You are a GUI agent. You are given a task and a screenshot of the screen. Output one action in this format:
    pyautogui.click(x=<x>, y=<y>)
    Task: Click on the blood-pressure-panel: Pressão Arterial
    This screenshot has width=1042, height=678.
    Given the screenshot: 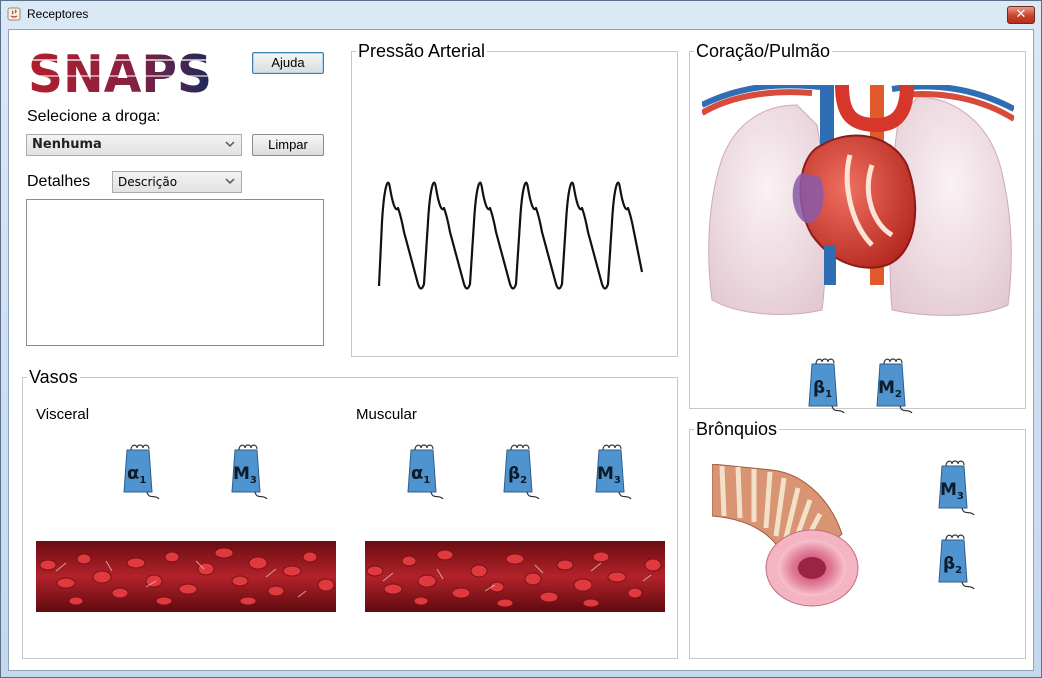 What is the action you would take?
    pyautogui.click(x=514, y=199)
    